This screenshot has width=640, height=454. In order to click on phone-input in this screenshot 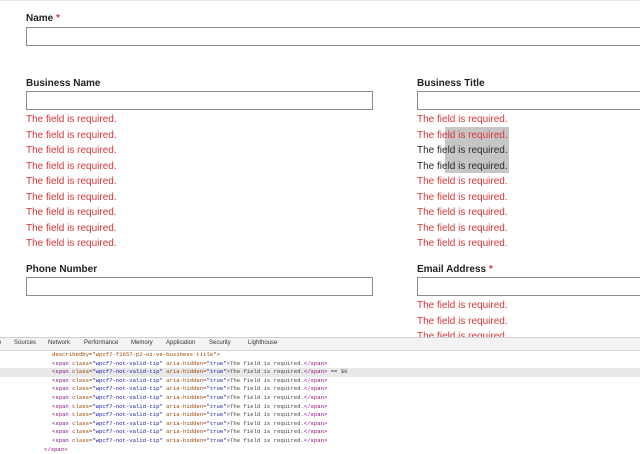, I will do `click(199, 286)`.